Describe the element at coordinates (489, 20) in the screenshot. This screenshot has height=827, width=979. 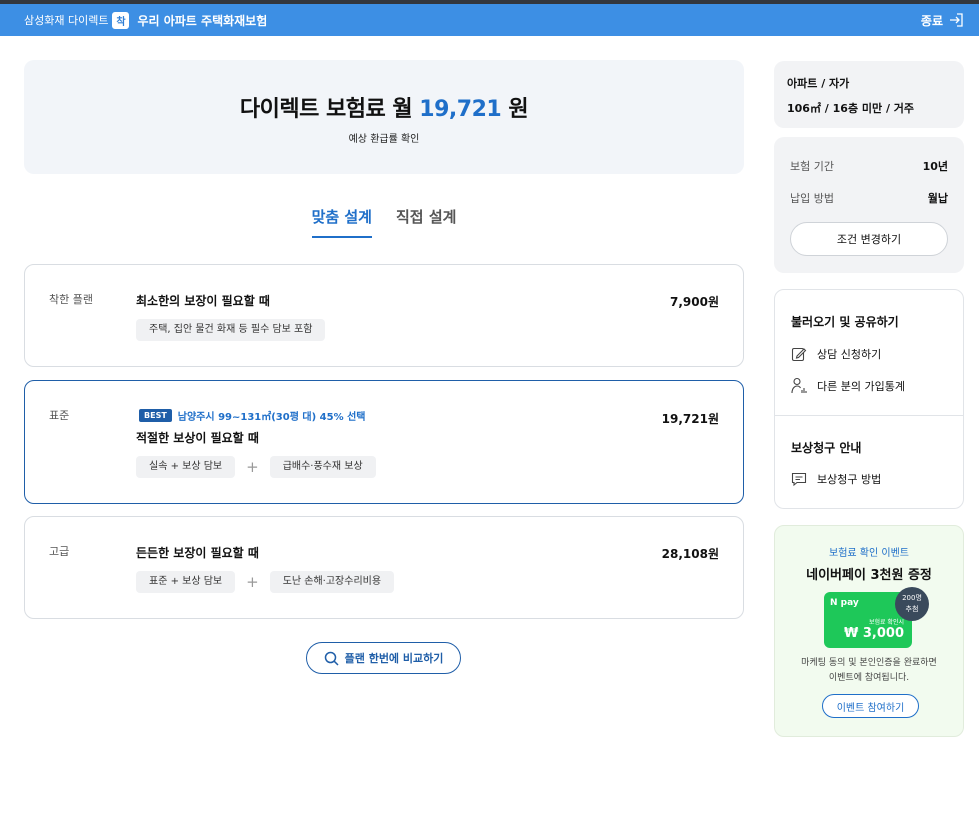
I see `app-header: 삼성화재 다이렉트 착 우리 아파트 주택화재보험 종료` at that location.